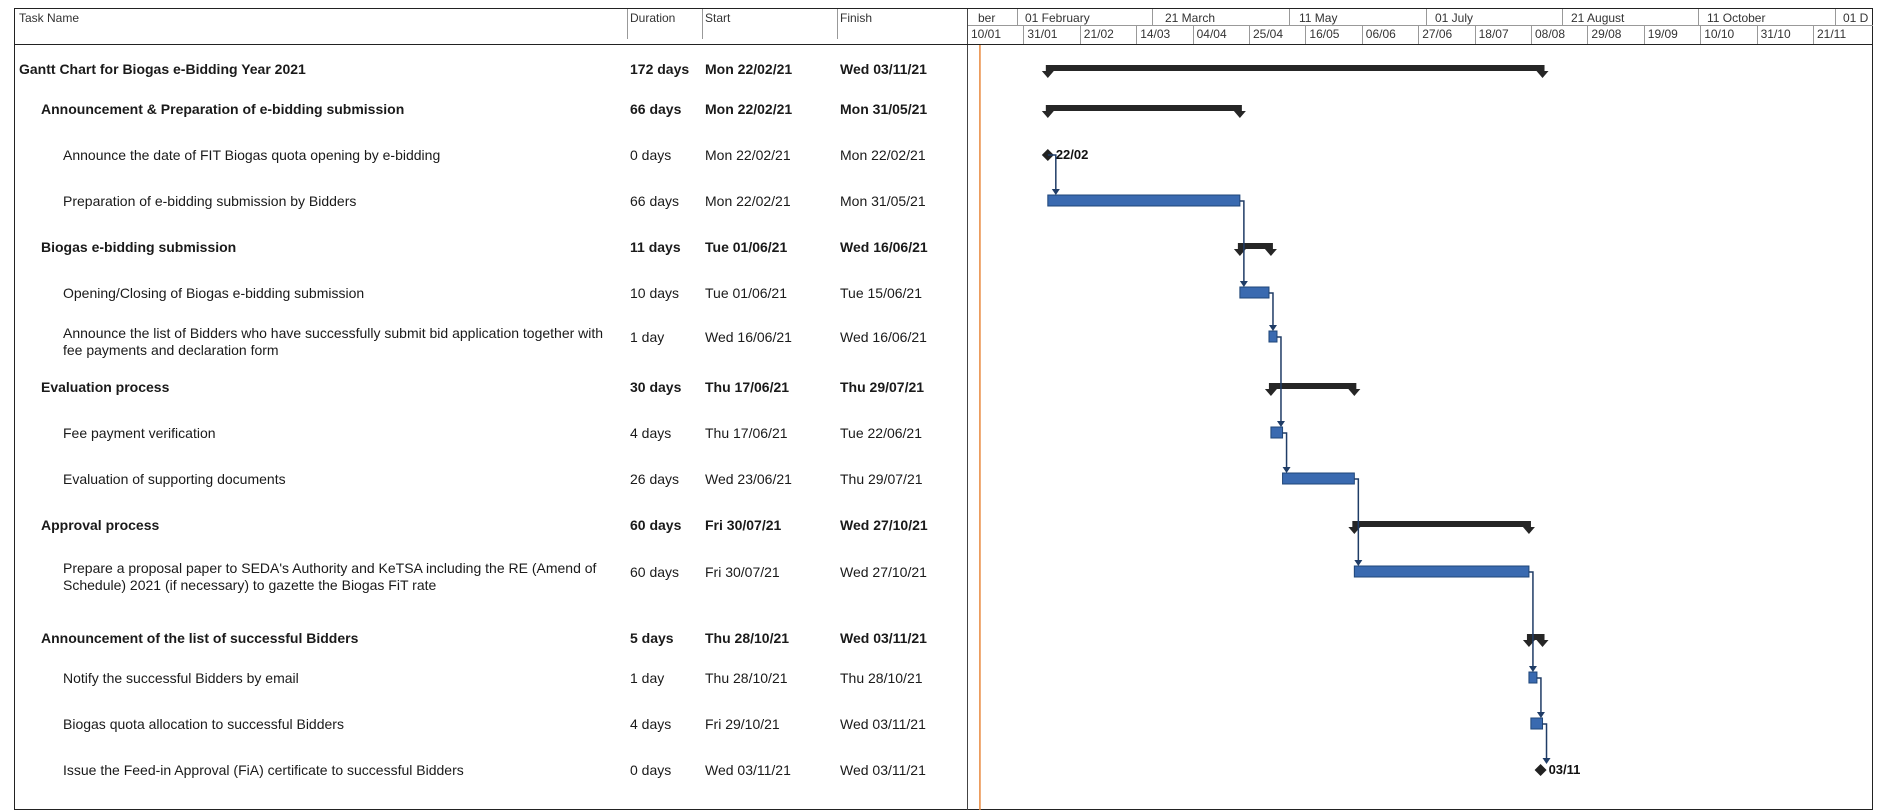 This screenshot has width=1877, height=812. I want to click on milestone-marker, so click(1540, 770).